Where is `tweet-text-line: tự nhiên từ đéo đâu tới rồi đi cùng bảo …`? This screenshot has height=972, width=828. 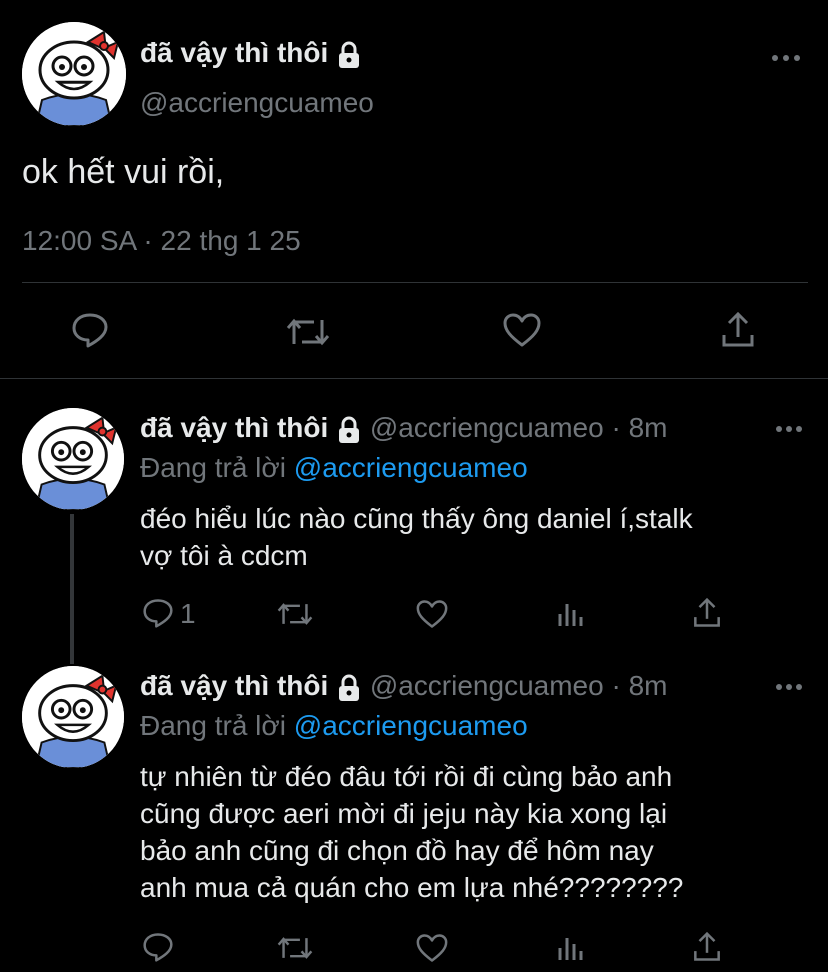 tweet-text-line: tự nhiên từ đéo đâu tới rồi đi cùng bảo … is located at coordinates (406, 776).